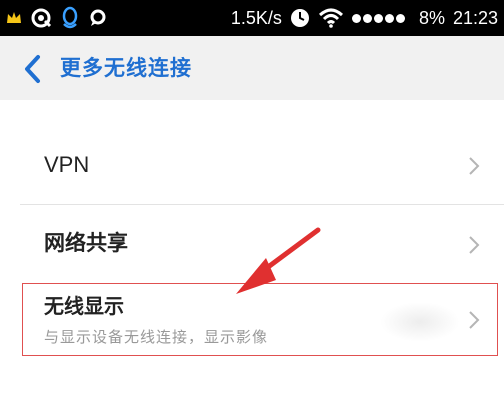  I want to click on chat-icon, so click(98, 18).